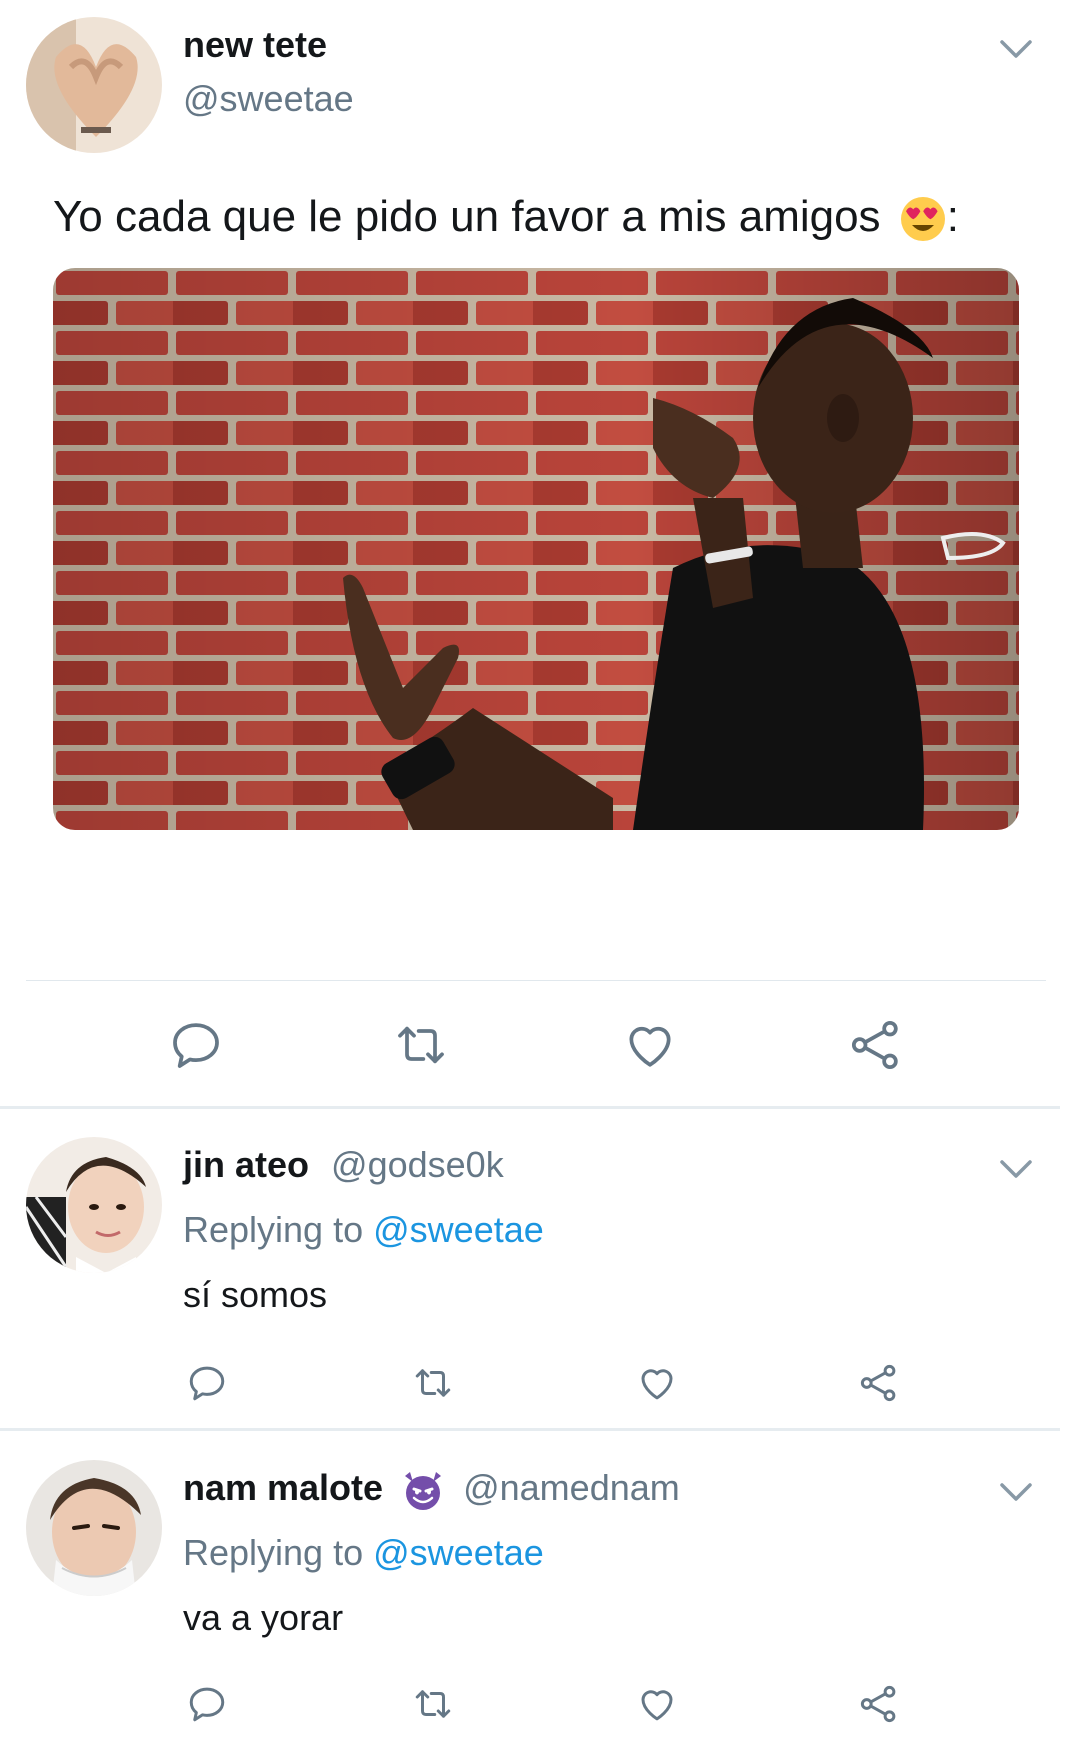 The height and width of the screenshot is (1755, 1067). What do you see at coordinates (268, 99) in the screenshot?
I see `author-handle: @sweetae` at bounding box center [268, 99].